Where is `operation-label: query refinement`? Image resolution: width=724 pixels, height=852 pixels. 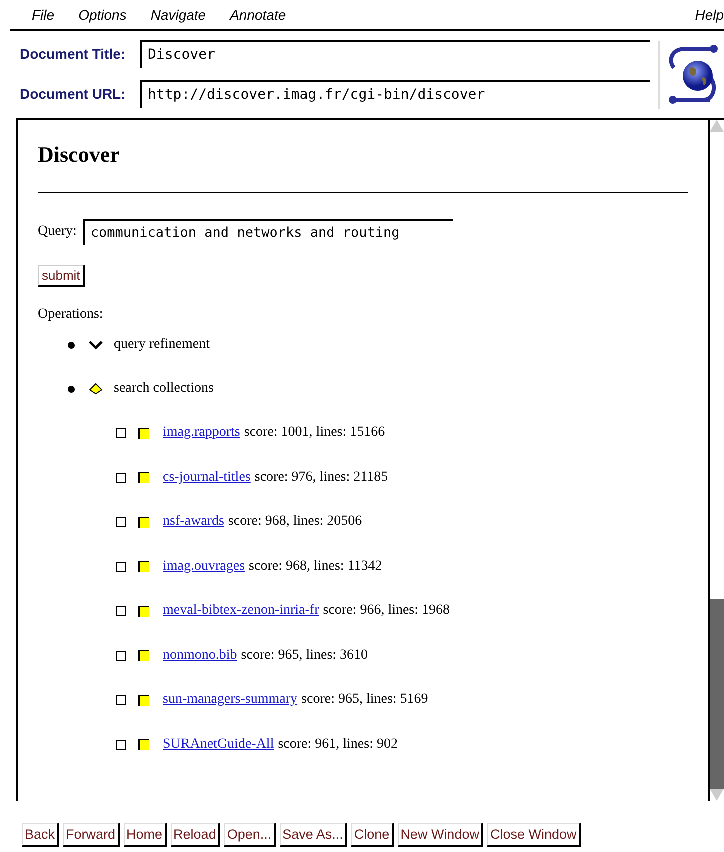 operation-label: query refinement is located at coordinates (162, 345).